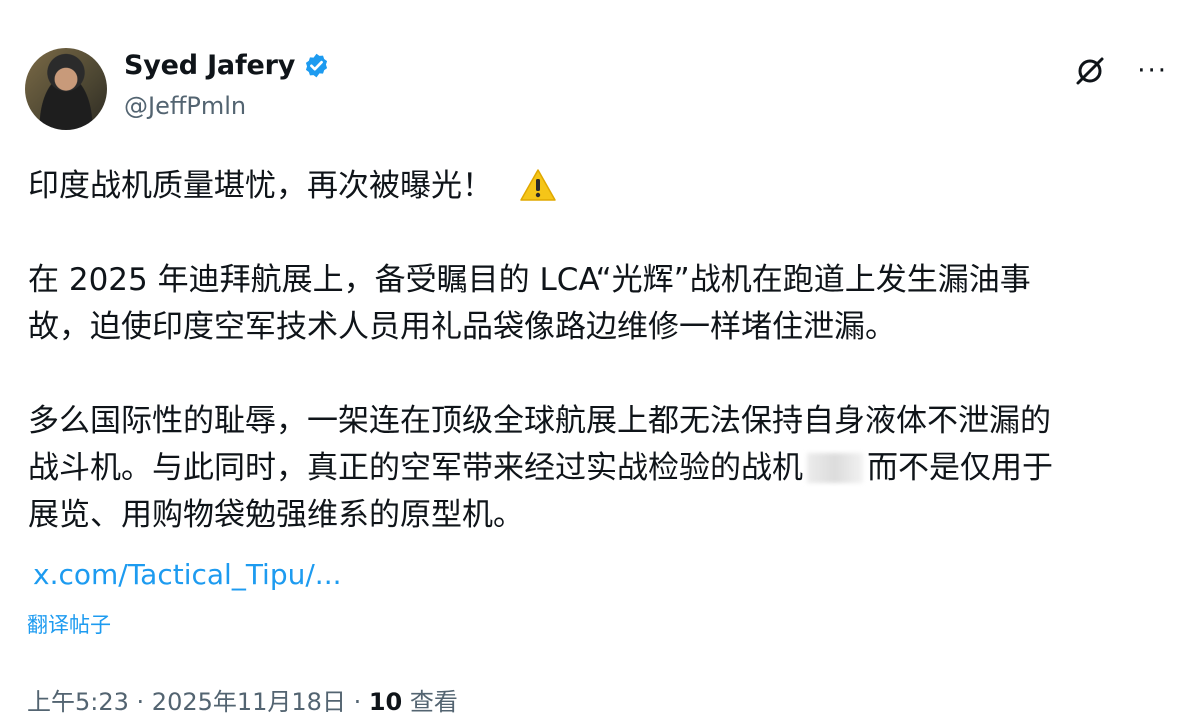  I want to click on verified-badge-icon, so click(316, 65).